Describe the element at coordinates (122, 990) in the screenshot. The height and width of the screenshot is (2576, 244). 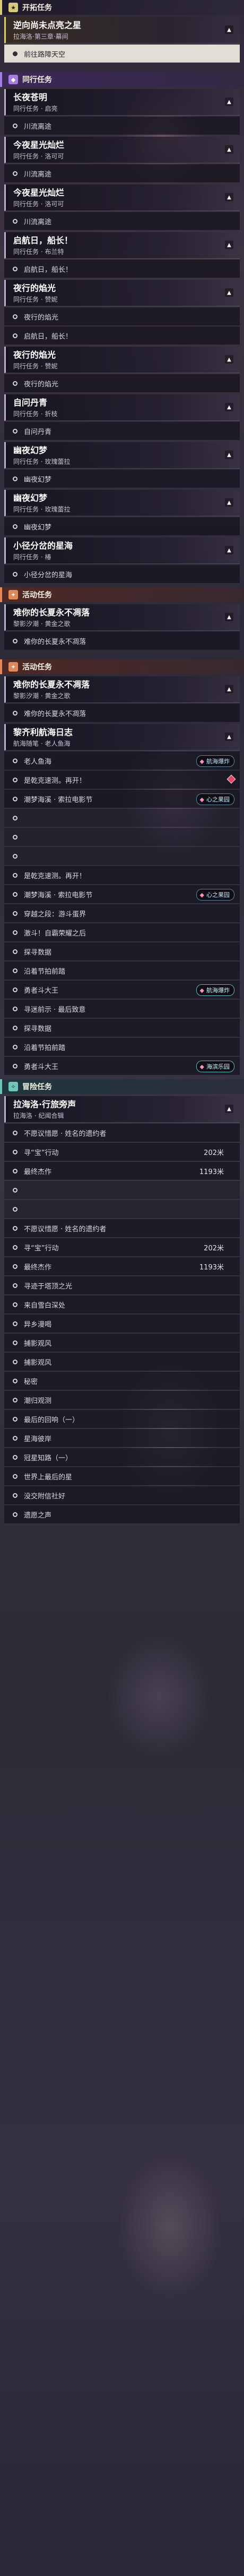
I see `objective-item: 勇者斗大王 ◆ 航海爆炸` at that location.